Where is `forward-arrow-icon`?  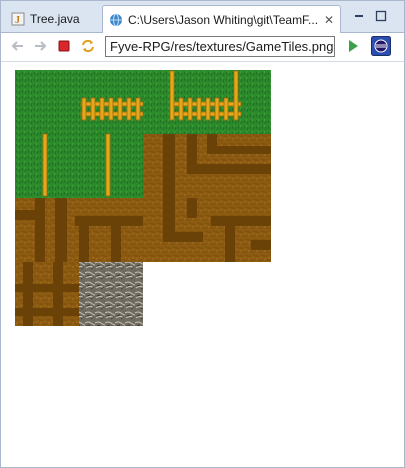
forward-arrow-icon is located at coordinates (40, 46).